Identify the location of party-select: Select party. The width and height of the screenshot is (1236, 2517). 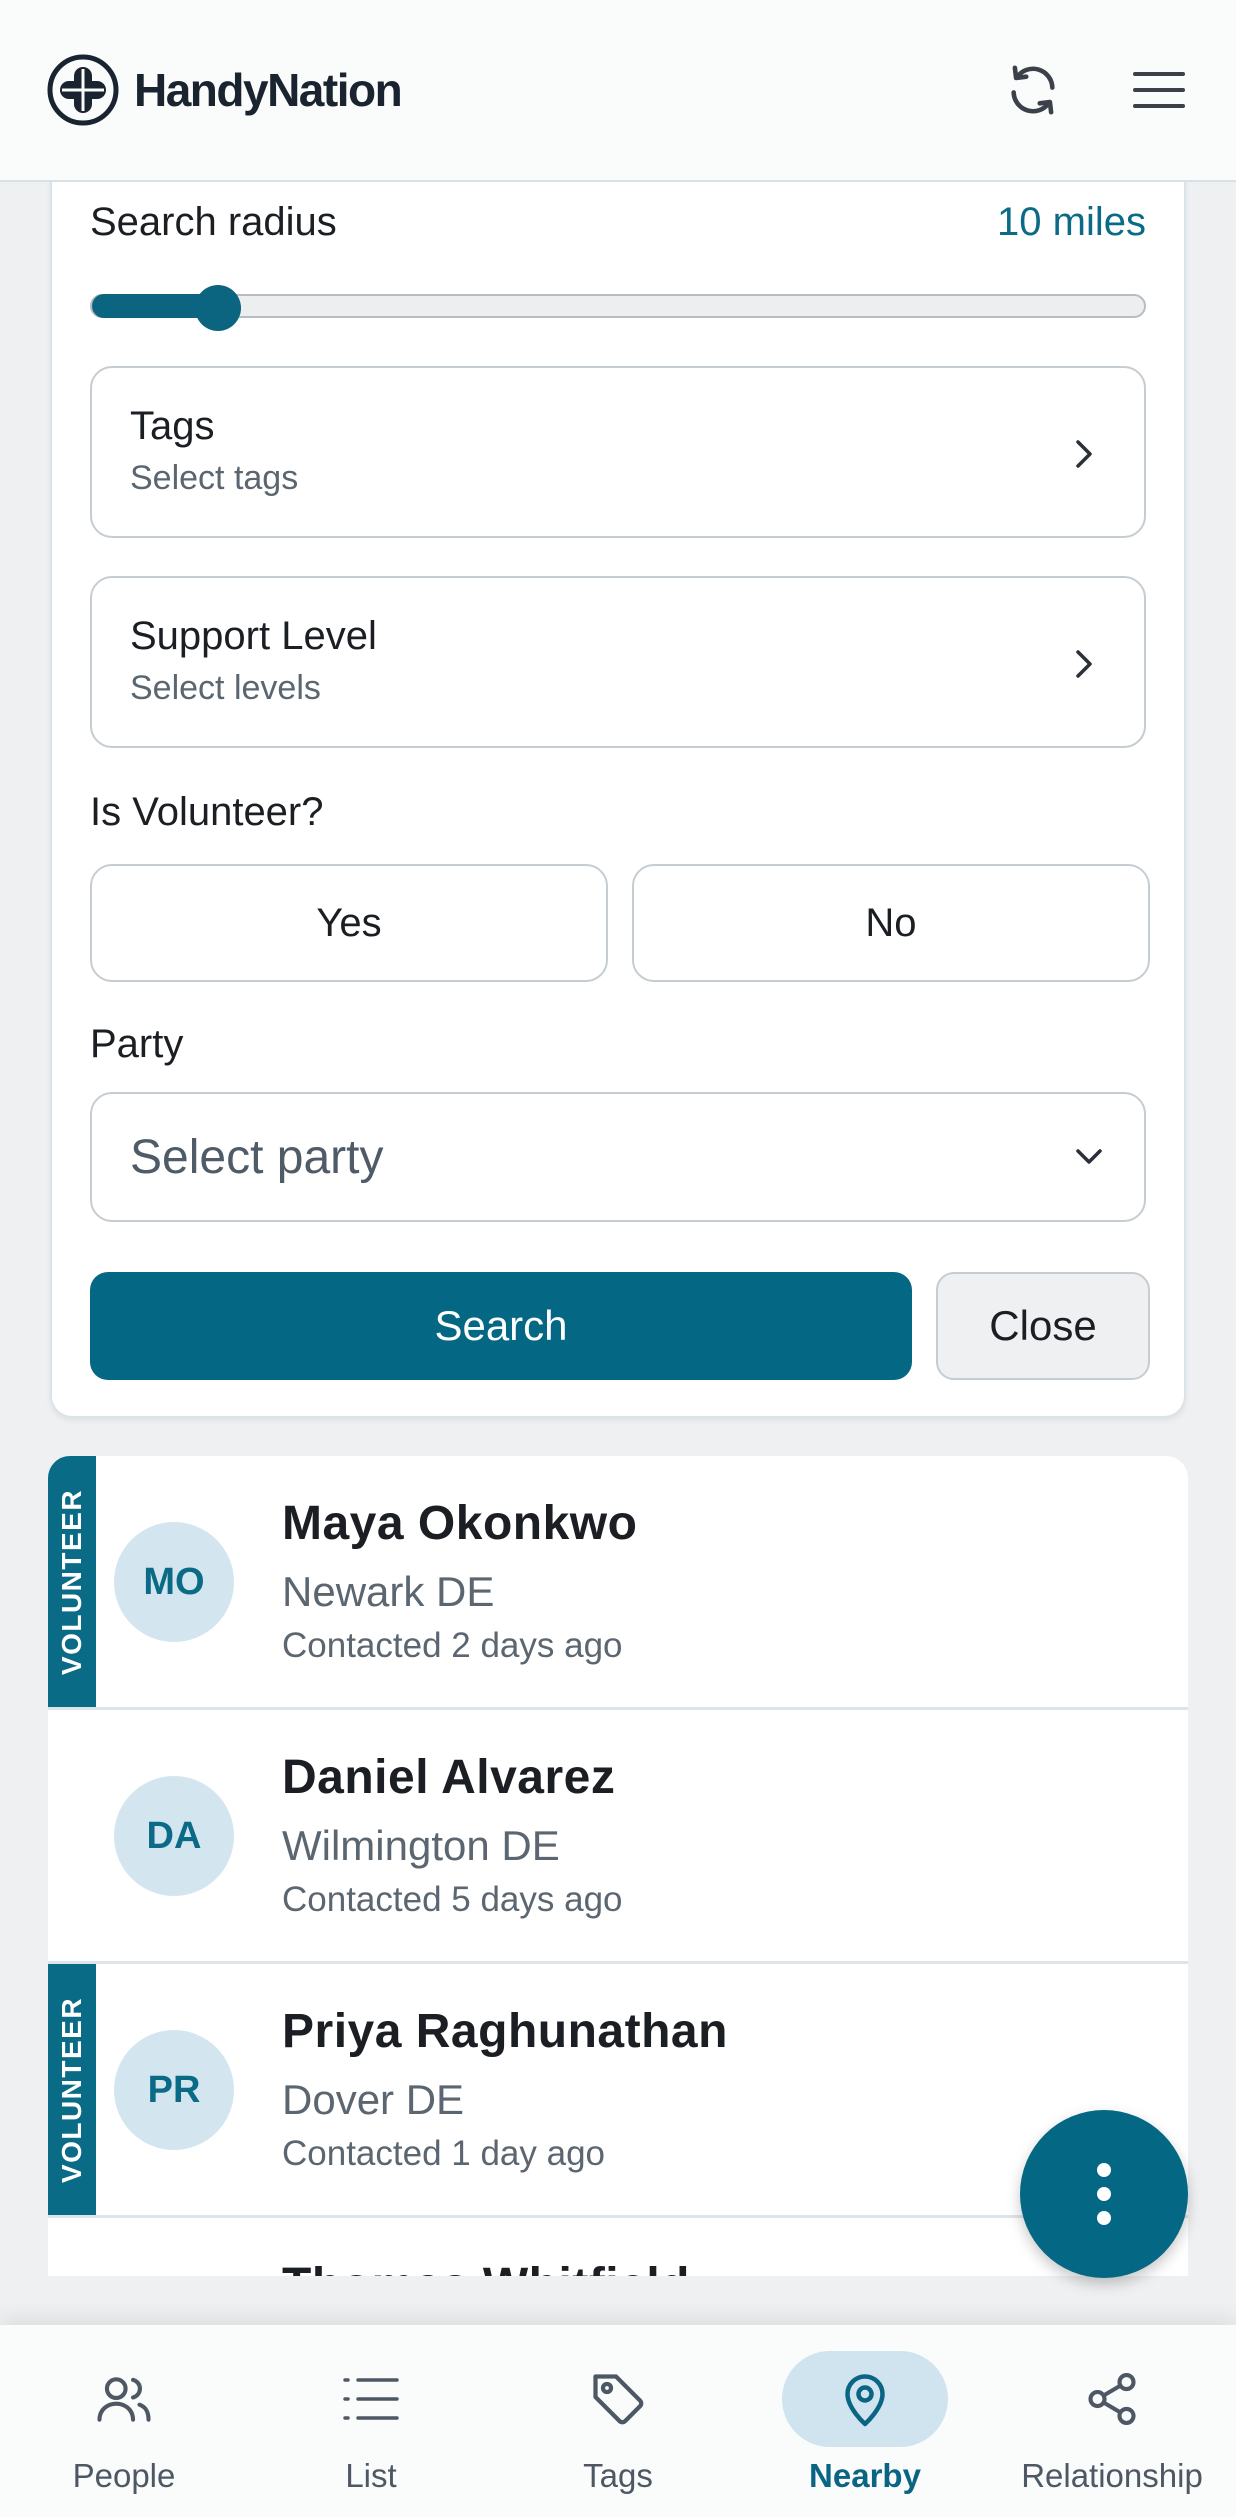
(618, 1157).